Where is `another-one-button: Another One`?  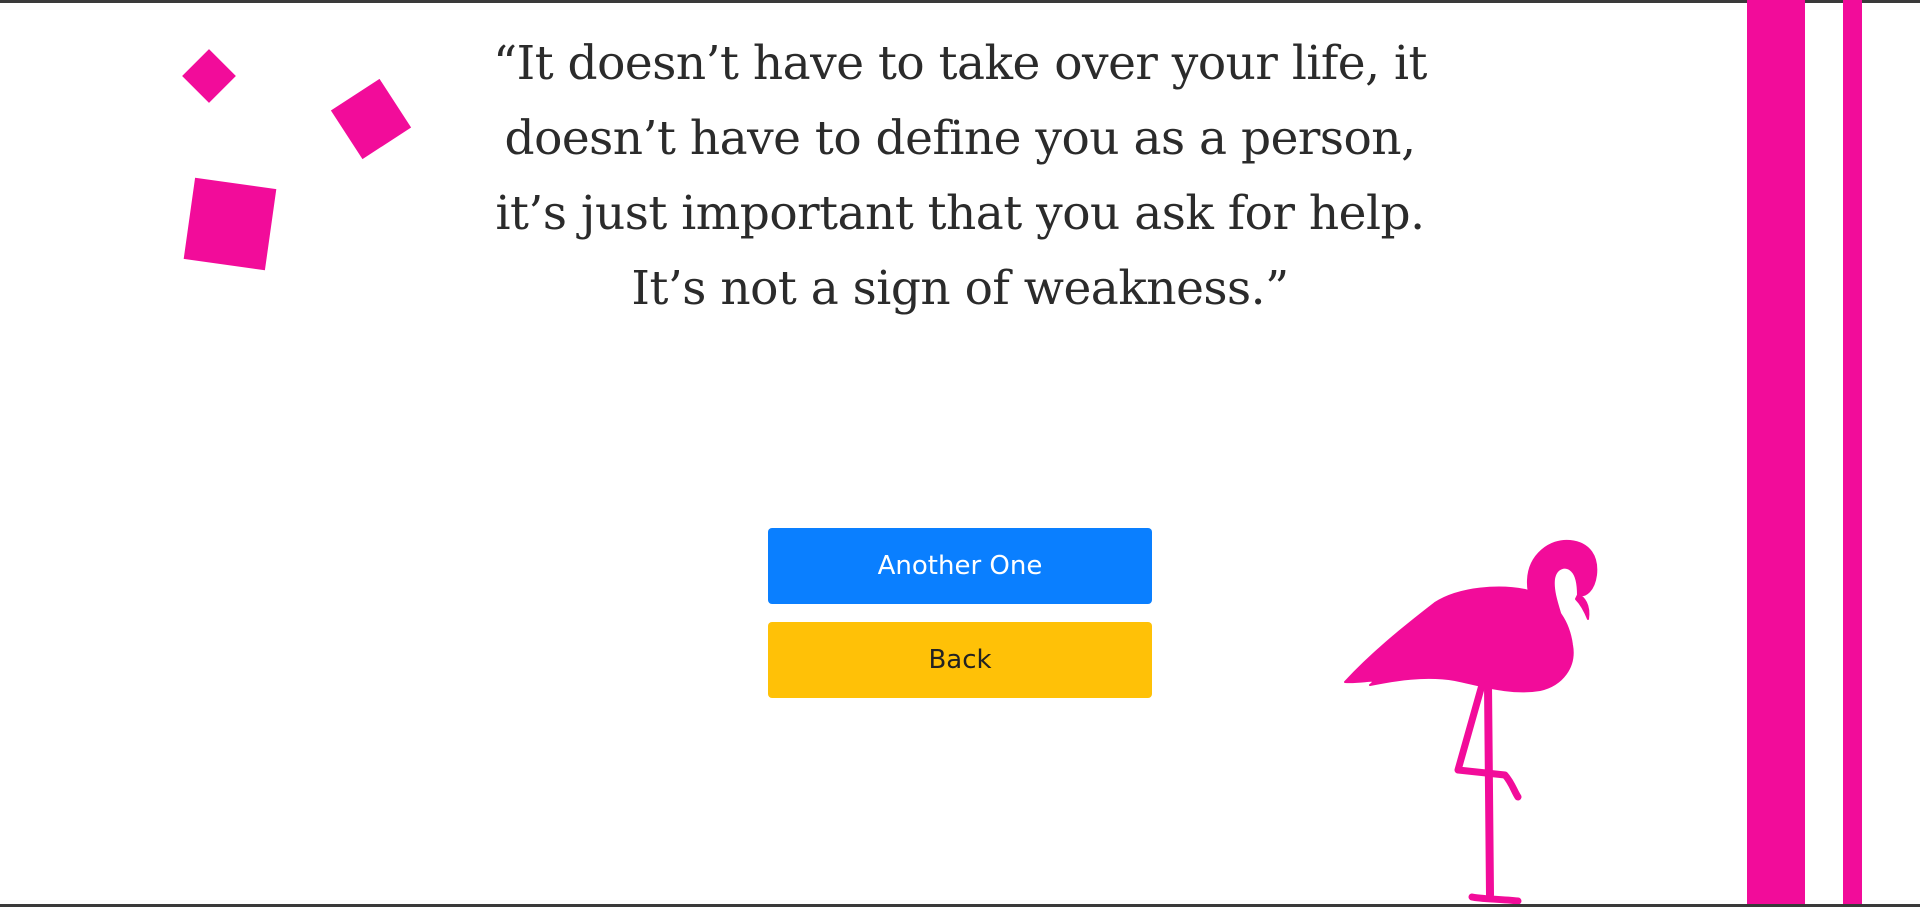
another-one-button: Another One is located at coordinates (960, 566).